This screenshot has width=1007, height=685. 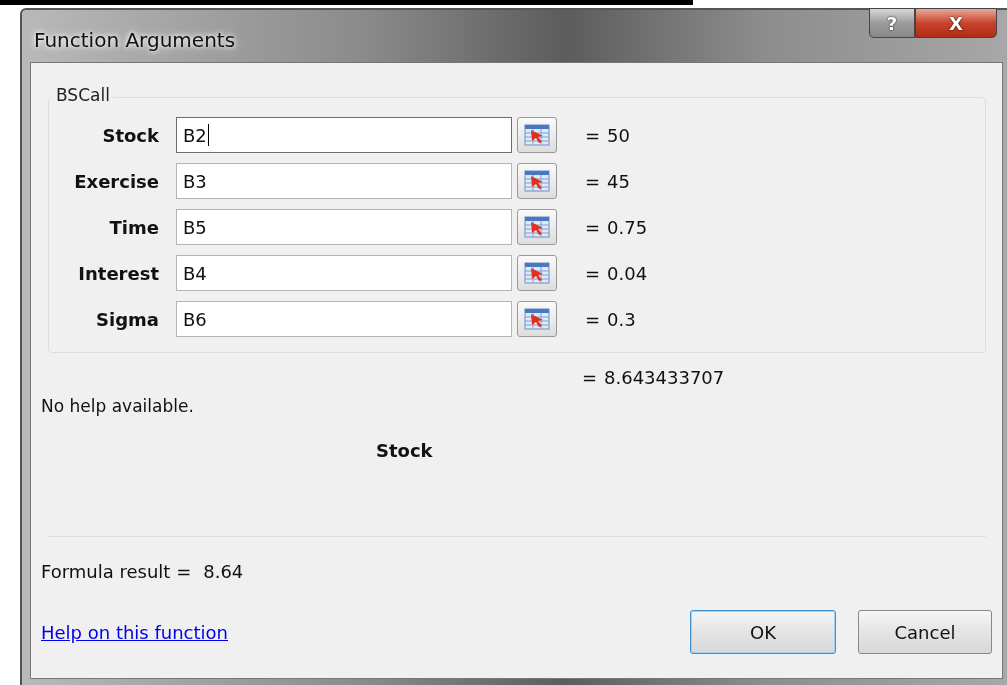 I want to click on argument-label: Sigma, so click(x=127, y=319).